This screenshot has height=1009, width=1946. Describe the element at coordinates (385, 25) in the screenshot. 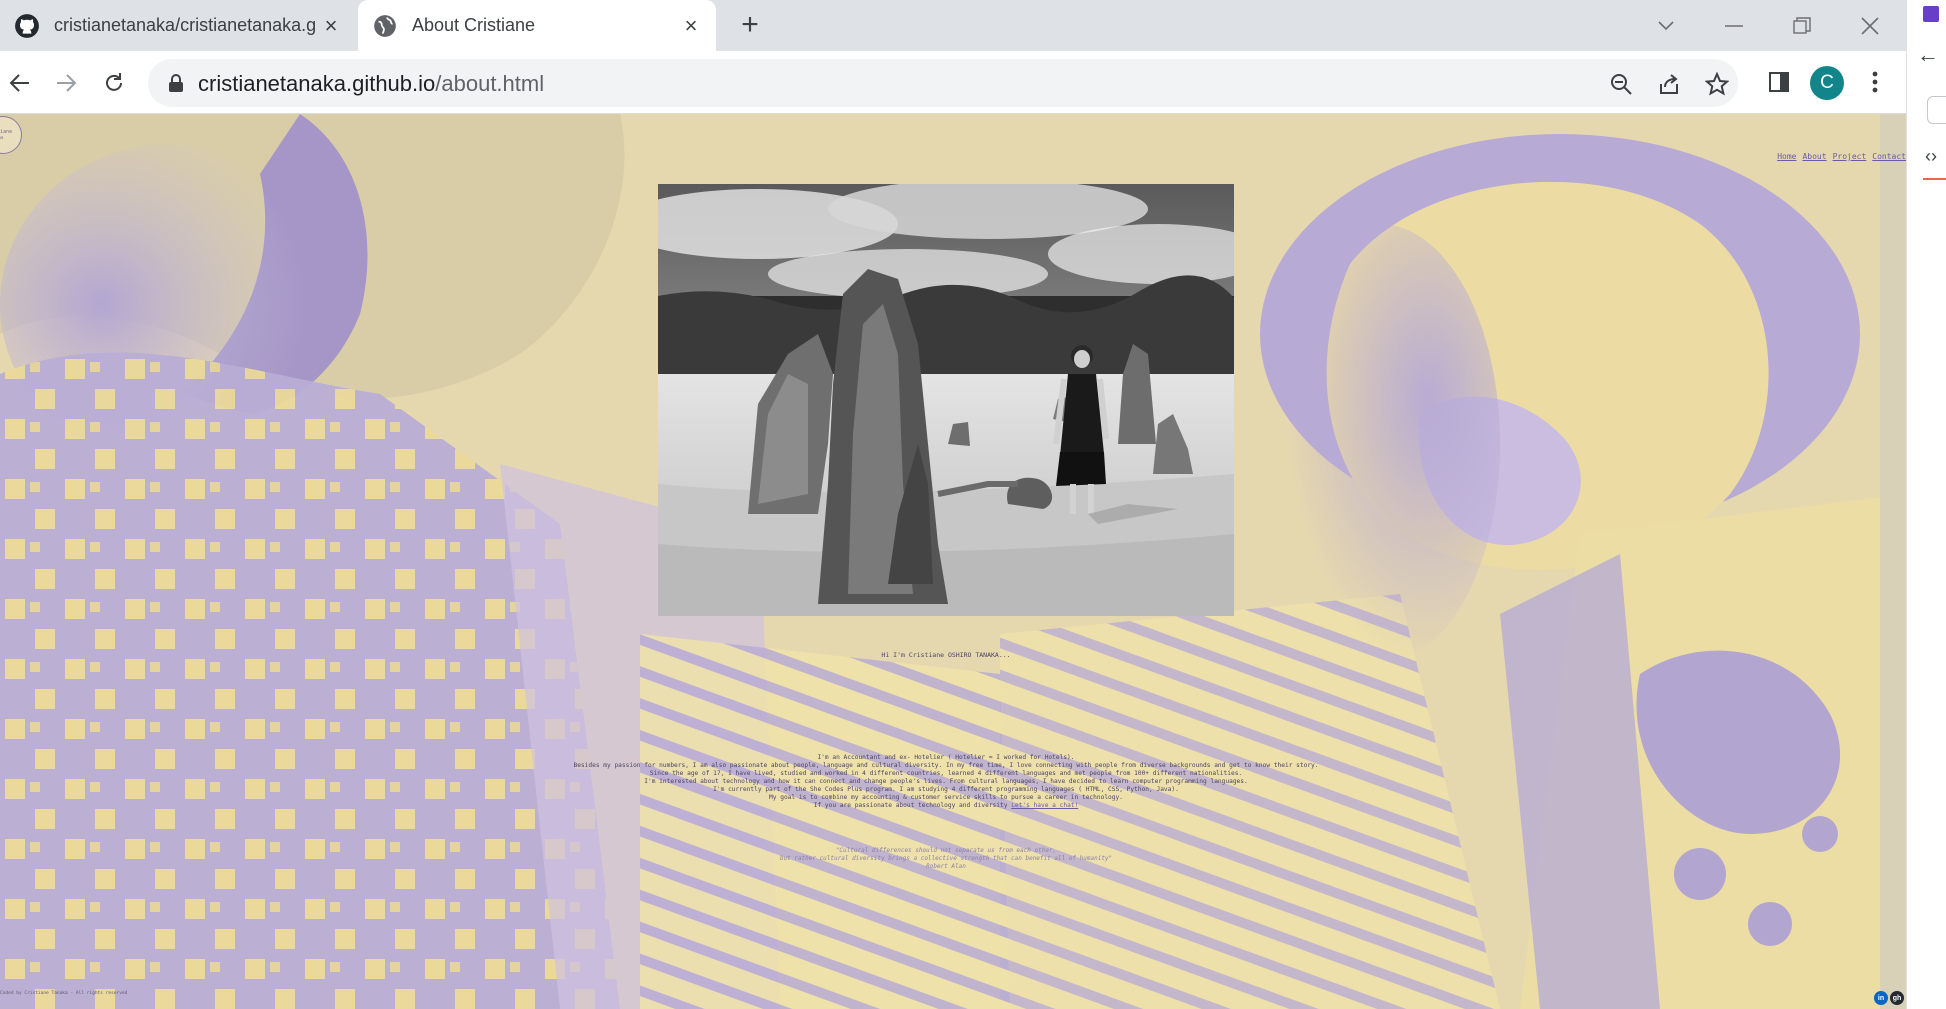

I see `globe-icon` at that location.